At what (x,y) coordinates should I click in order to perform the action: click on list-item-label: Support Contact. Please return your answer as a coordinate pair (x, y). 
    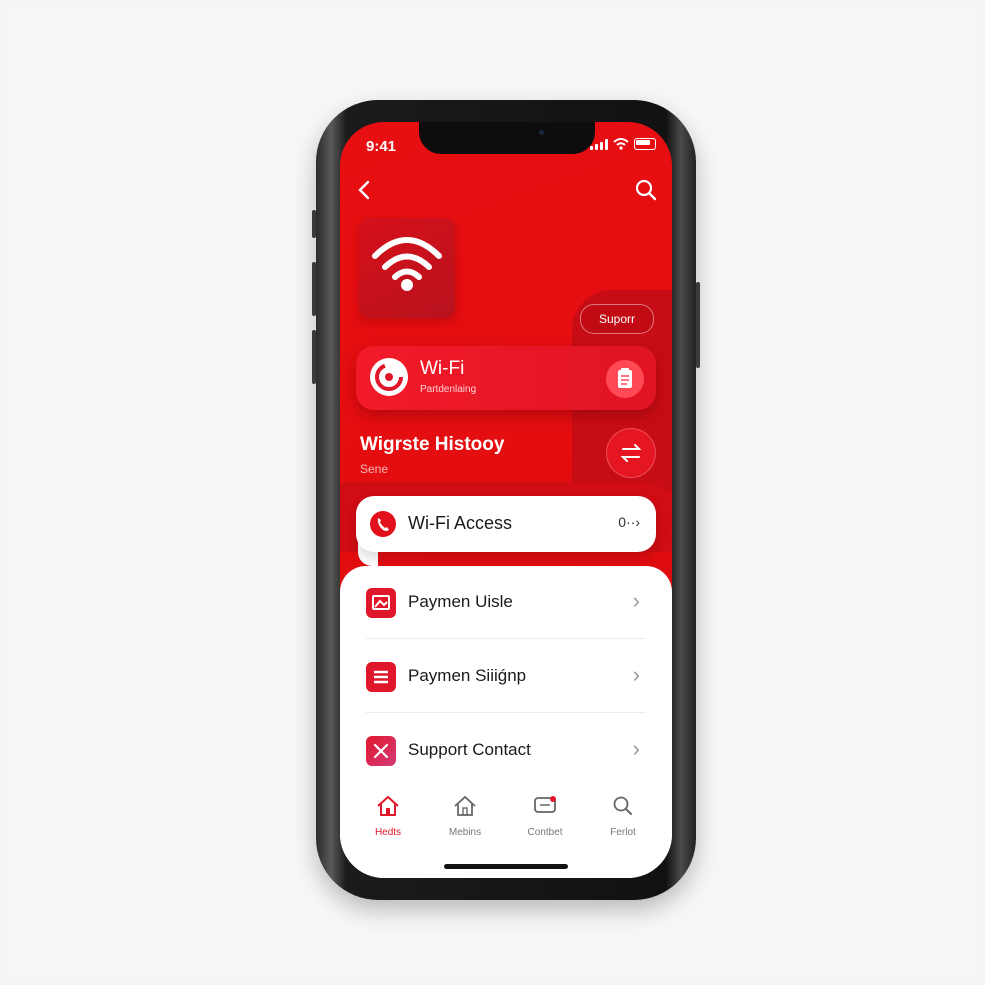
    Looking at the image, I should click on (469, 749).